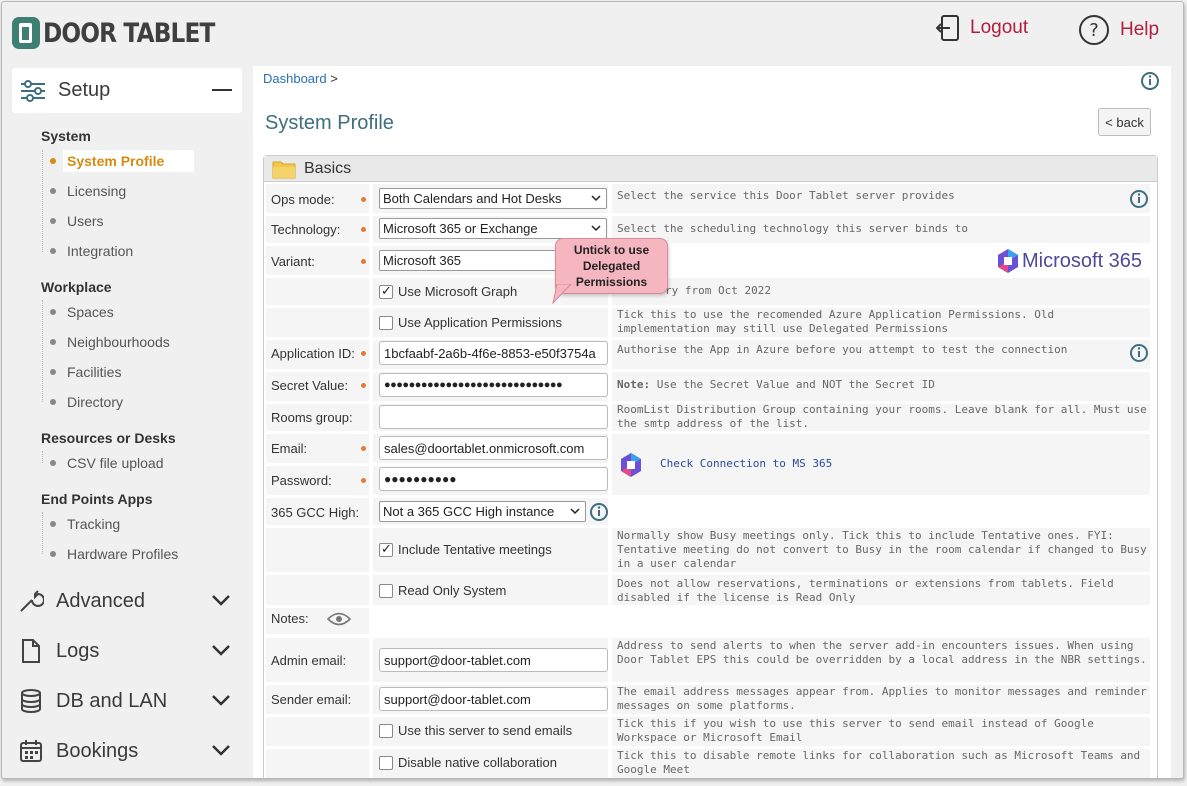  I want to click on collapse-icon, so click(222, 90).